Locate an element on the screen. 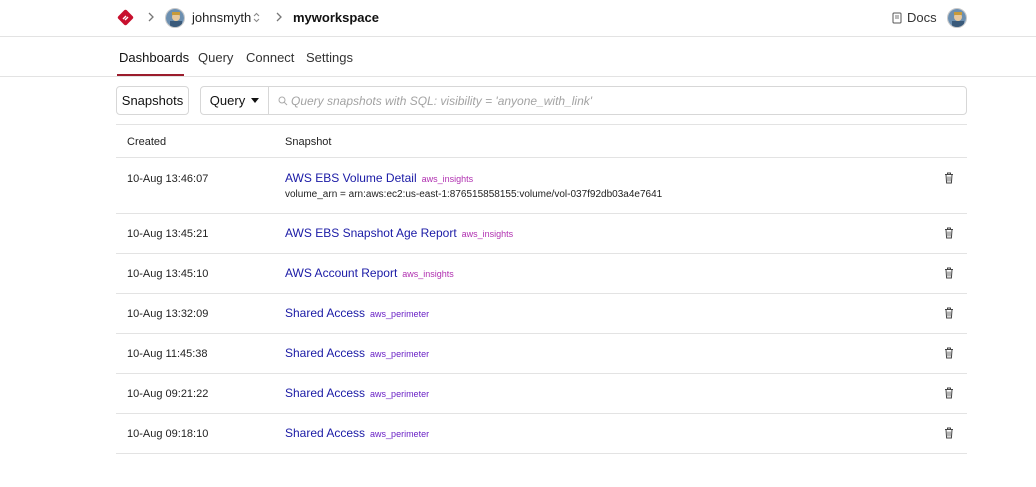 Image resolution: width=1036 pixels, height=487 pixels. snapshots-button: Snapshots is located at coordinates (152, 100).